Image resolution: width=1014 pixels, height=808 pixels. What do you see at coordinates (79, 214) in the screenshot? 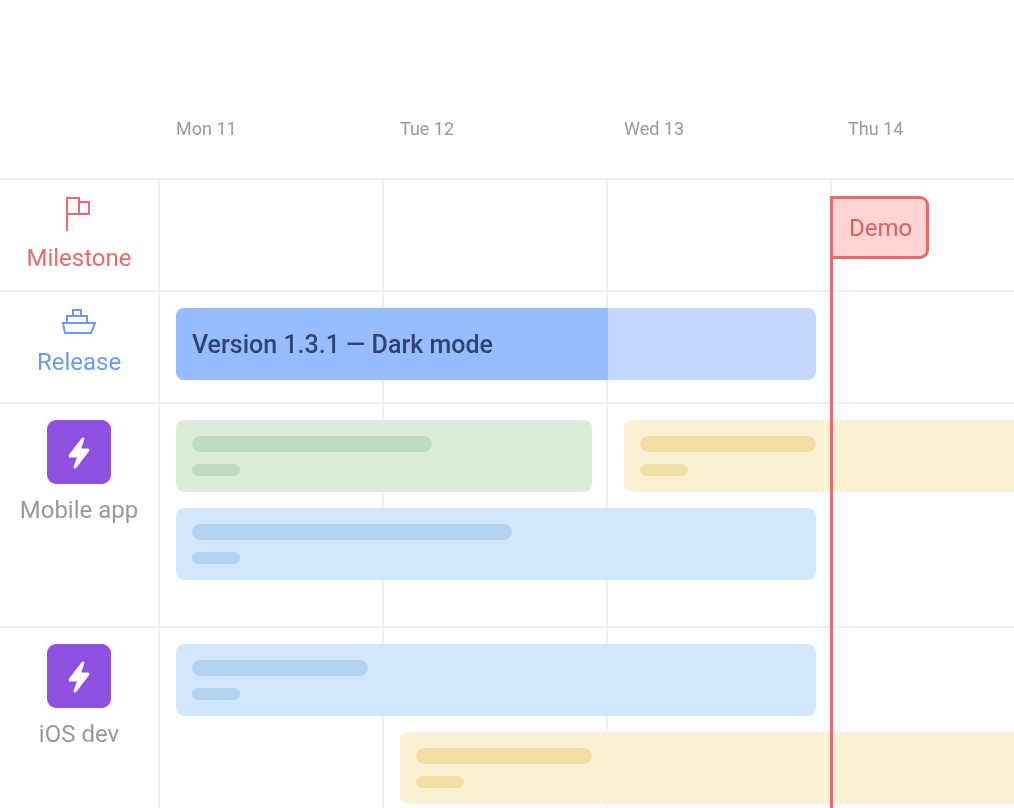
I see `flag-icon` at bounding box center [79, 214].